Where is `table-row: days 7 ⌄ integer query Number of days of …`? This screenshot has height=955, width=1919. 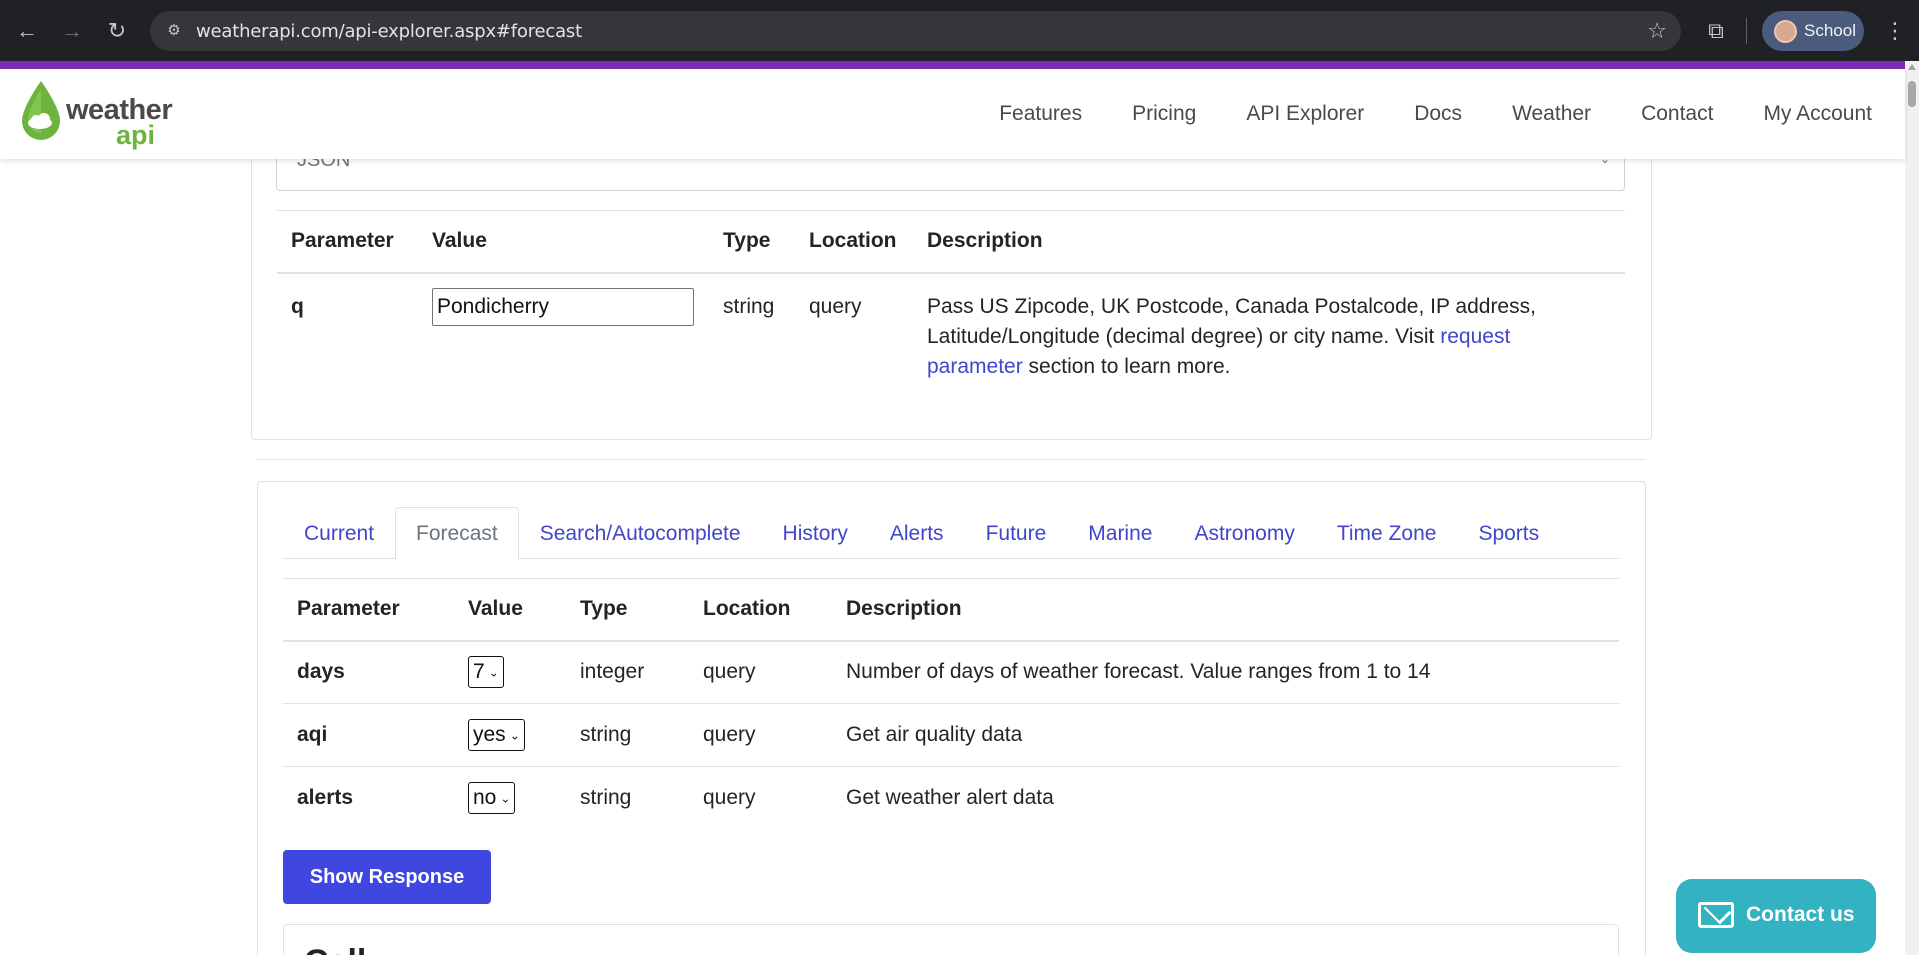 table-row: days 7 ⌄ integer query Number of days of … is located at coordinates (951, 672).